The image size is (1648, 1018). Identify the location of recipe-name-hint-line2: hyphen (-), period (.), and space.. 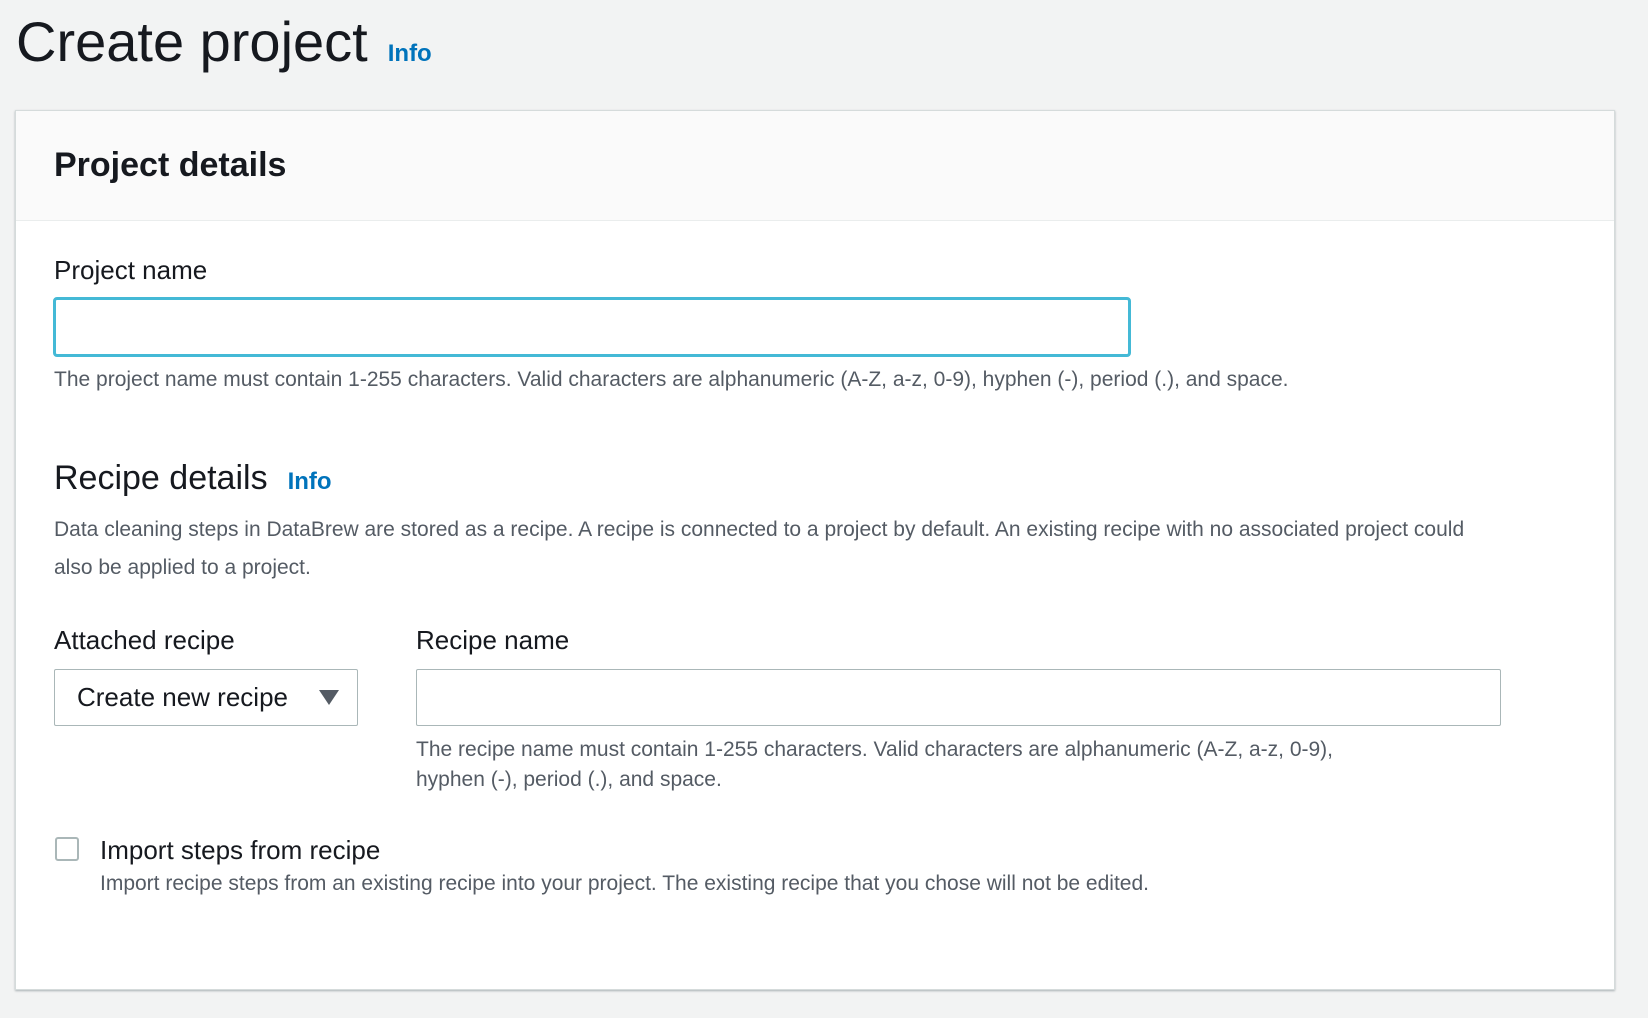
(569, 779).